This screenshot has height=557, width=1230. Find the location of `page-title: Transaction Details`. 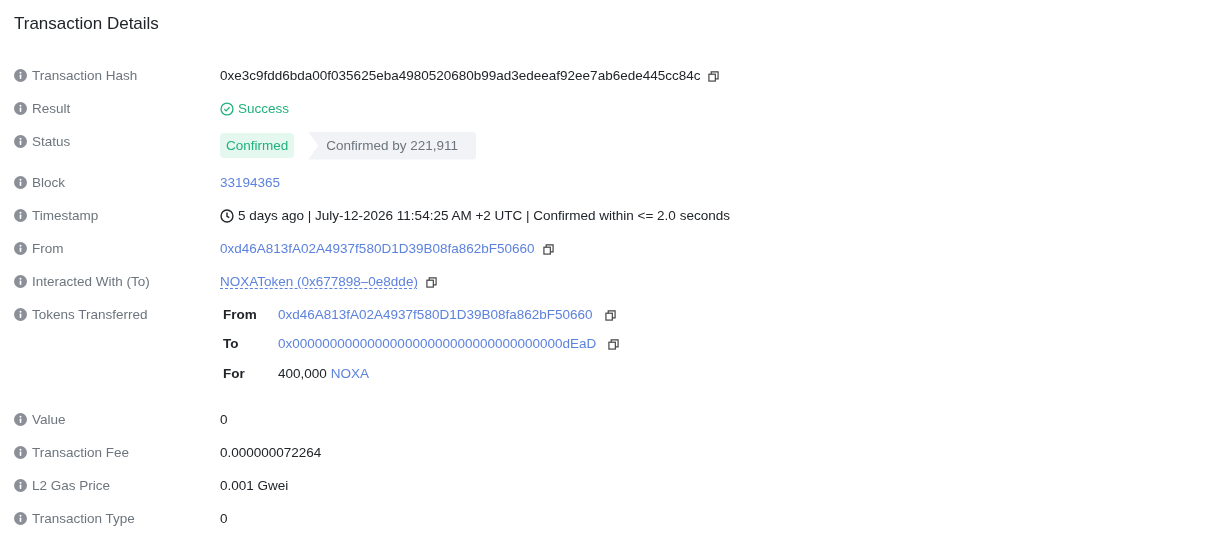

page-title: Transaction Details is located at coordinates (87, 24).